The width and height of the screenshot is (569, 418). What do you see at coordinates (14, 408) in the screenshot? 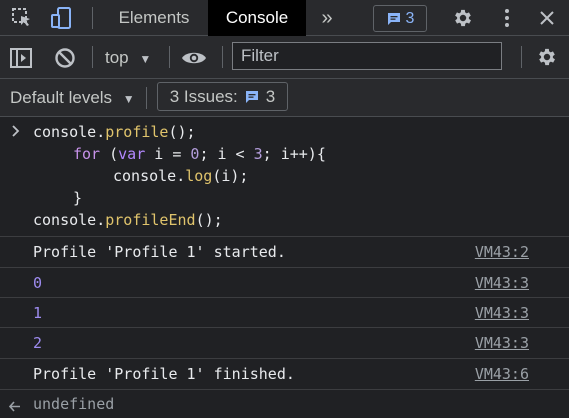
I see `result-arrow-icon` at bounding box center [14, 408].